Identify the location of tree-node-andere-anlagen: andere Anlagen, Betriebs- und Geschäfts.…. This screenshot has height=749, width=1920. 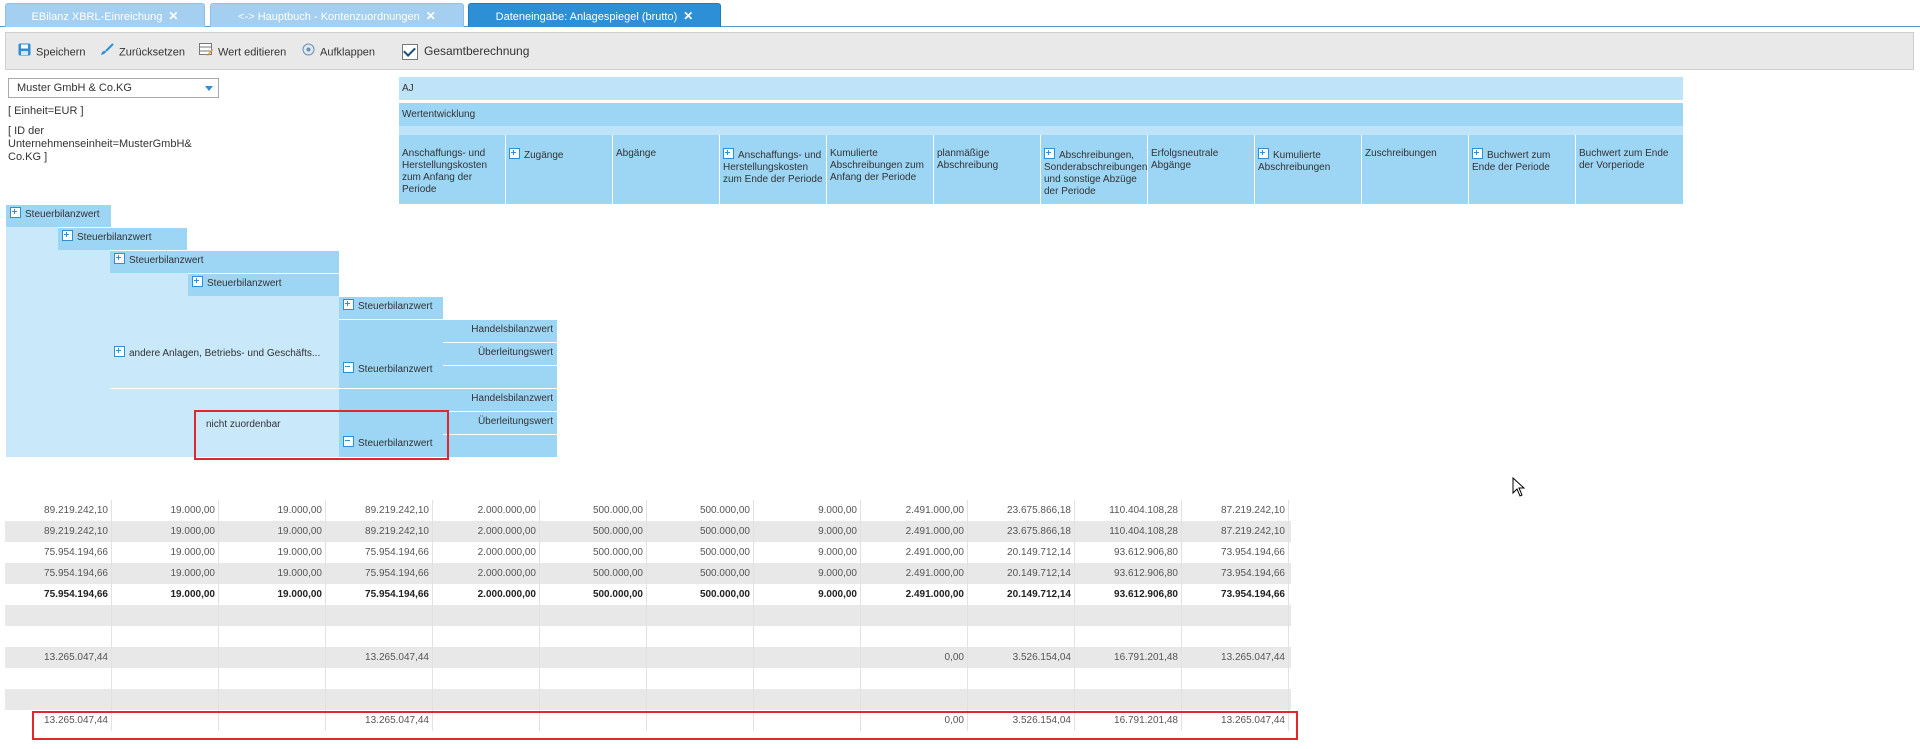
(224, 354).